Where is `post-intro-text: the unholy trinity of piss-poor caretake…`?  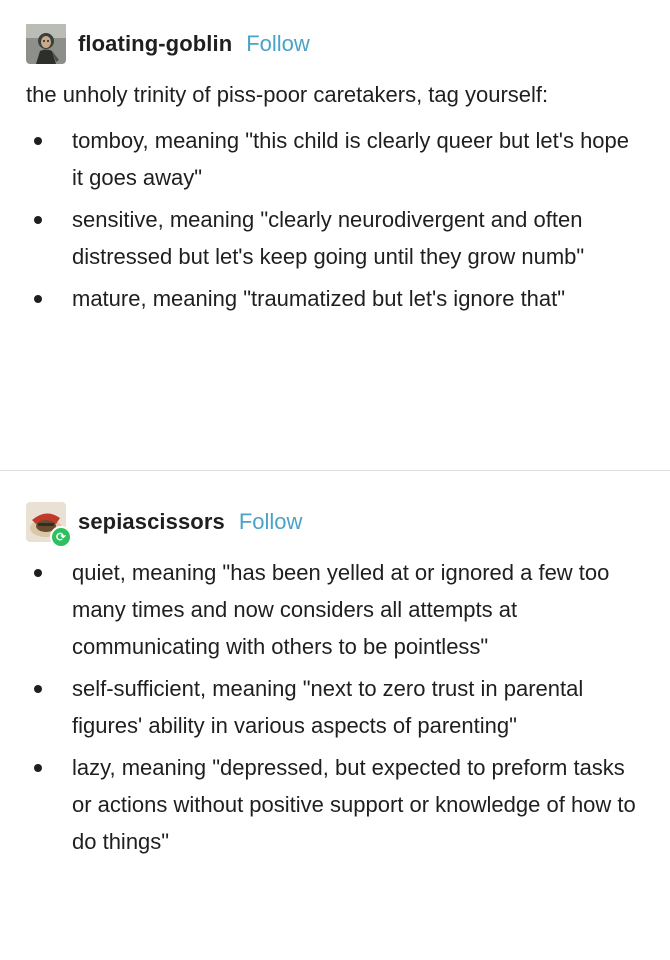
post-intro-text: the unholy trinity of piss-poor caretake… is located at coordinates (287, 94).